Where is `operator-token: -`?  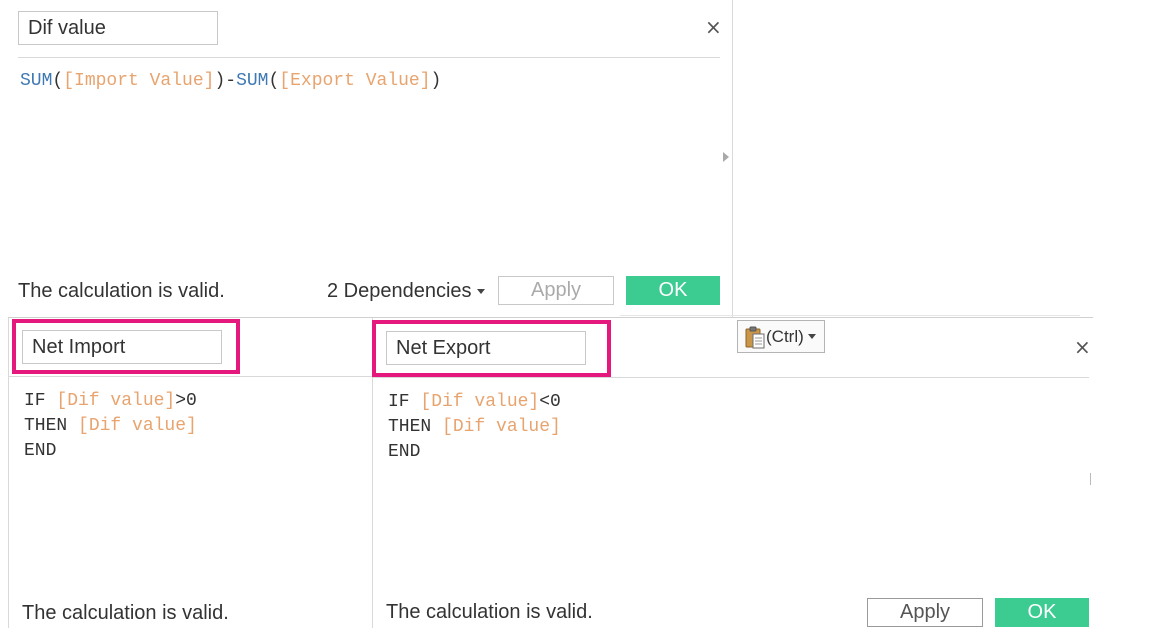 operator-token: - is located at coordinates (231, 81).